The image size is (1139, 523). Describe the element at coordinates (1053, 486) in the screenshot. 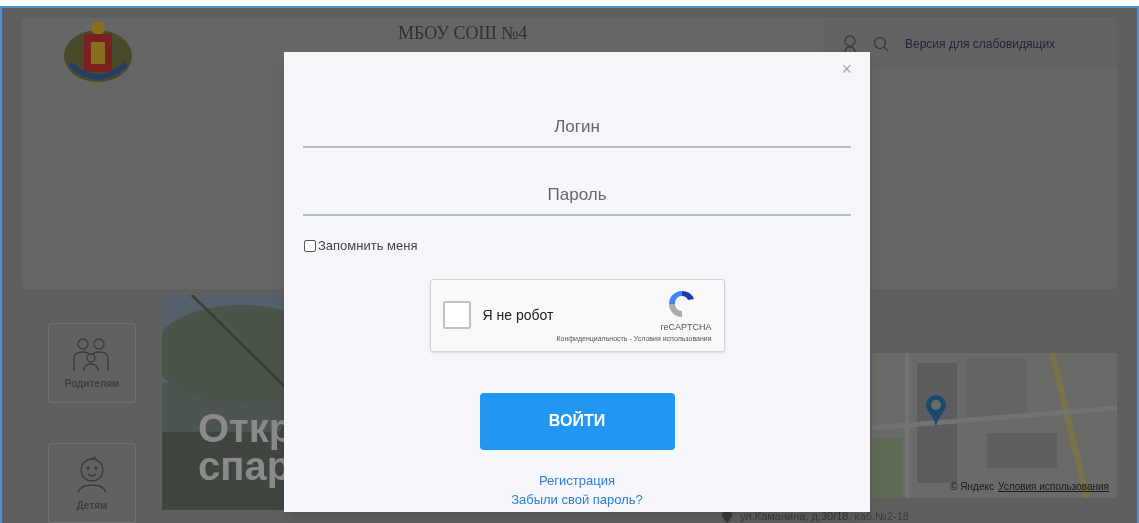

I see `map-terms-link: Условия использования` at that location.